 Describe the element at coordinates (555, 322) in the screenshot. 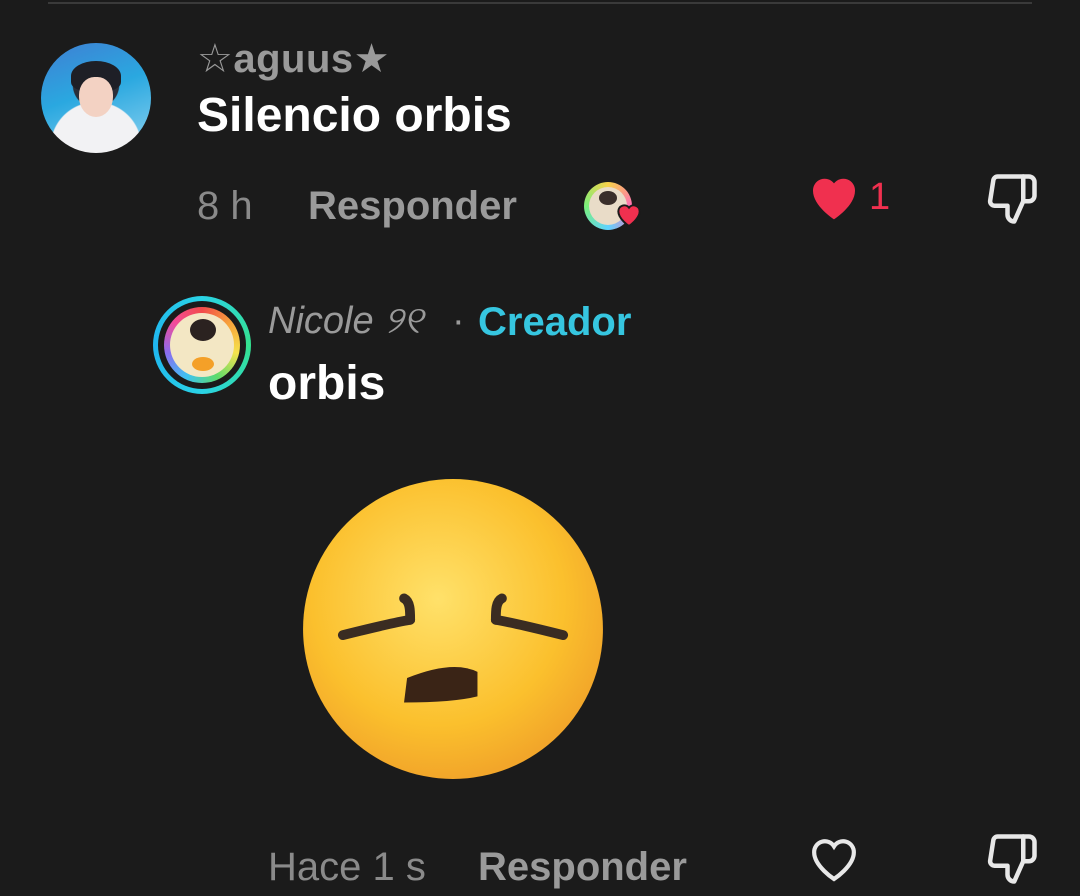

I see `creator-badge: Creador` at that location.